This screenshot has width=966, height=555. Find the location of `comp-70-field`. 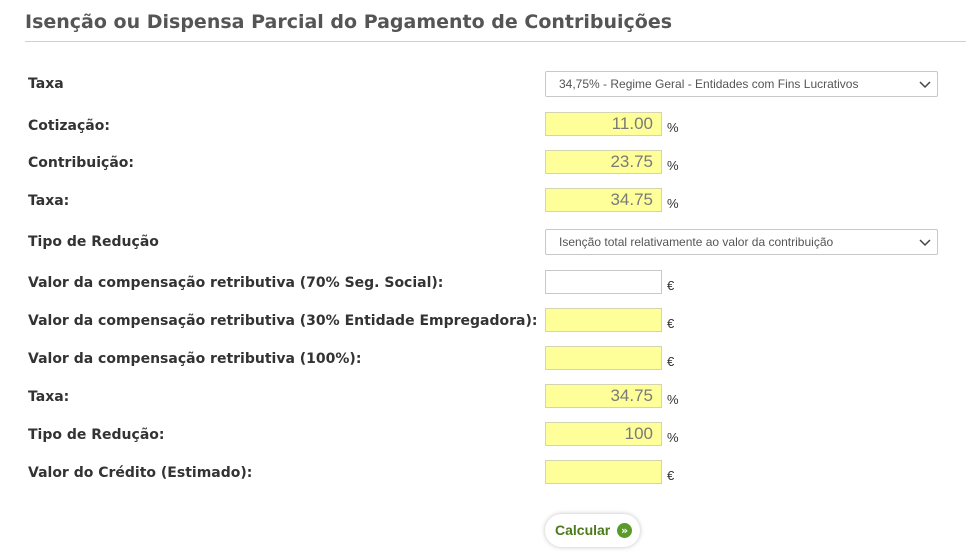

comp-70-field is located at coordinates (603, 282).